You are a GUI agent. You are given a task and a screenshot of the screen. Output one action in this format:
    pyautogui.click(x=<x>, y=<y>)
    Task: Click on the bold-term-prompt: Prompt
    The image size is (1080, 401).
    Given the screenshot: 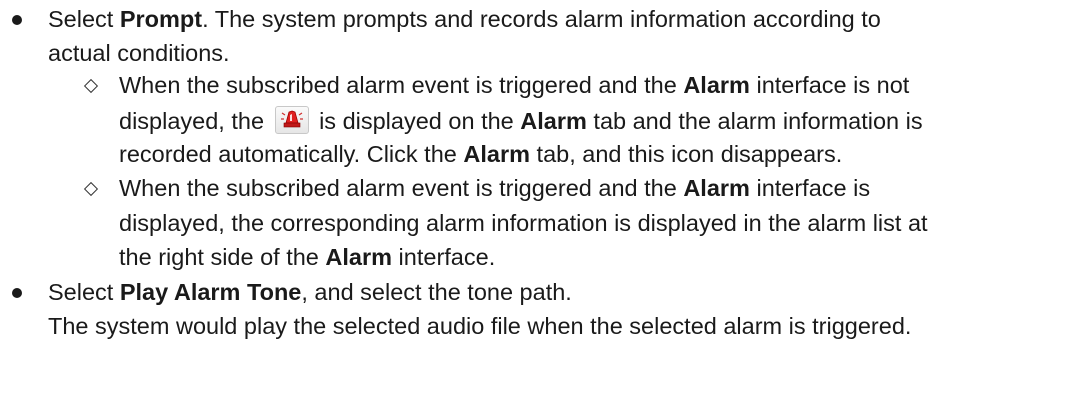 What is the action you would take?
    pyautogui.click(x=161, y=19)
    